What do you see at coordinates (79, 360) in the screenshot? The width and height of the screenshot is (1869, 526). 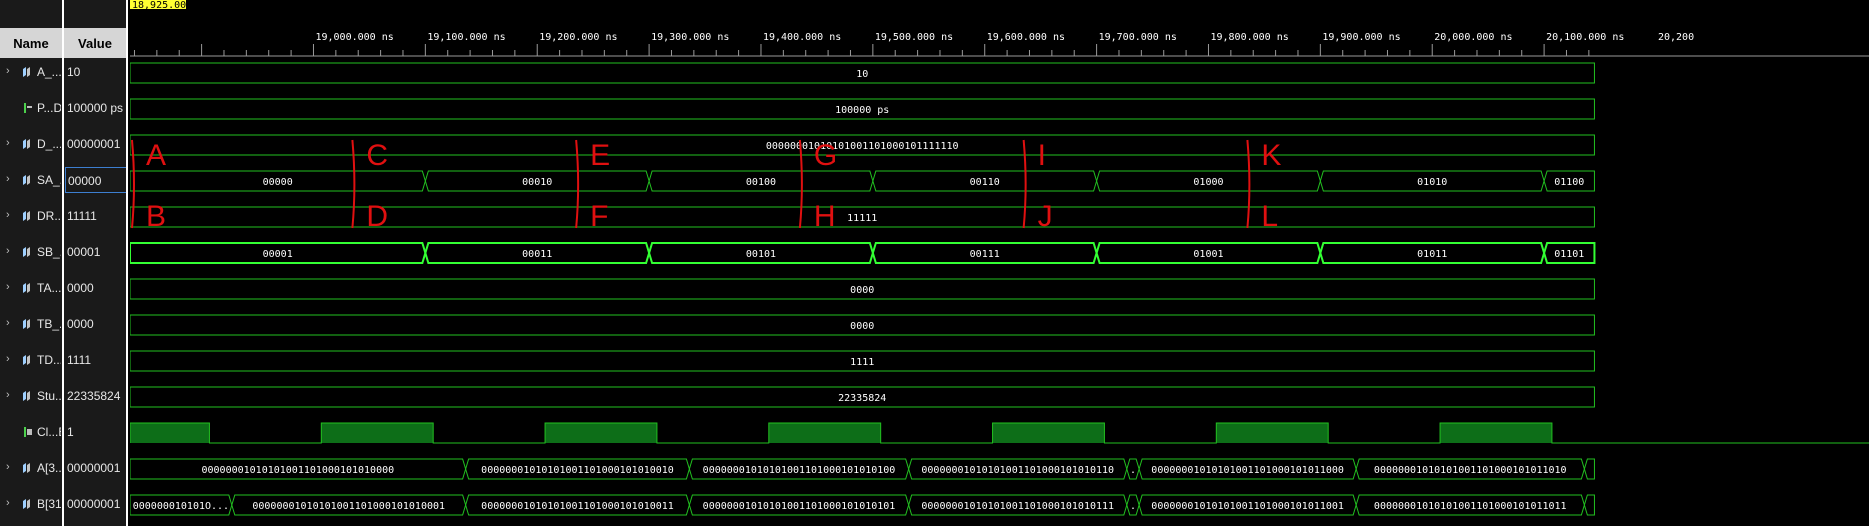 I see `signal-value: 1111` at bounding box center [79, 360].